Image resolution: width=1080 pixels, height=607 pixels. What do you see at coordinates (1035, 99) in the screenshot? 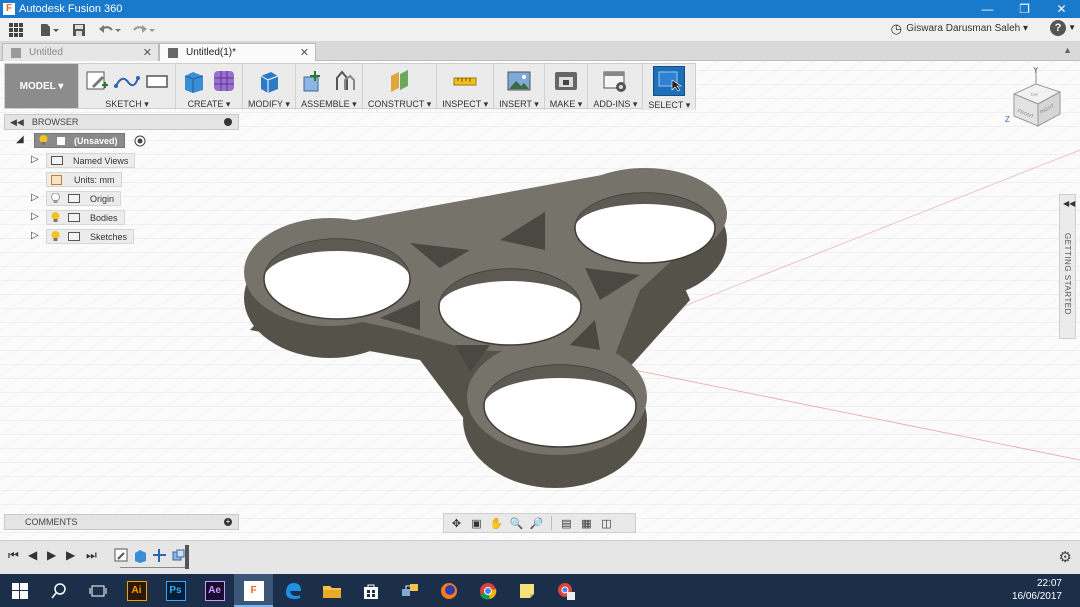
I see `view-cube: Y Z TOP FRONT RIGHT` at bounding box center [1035, 99].